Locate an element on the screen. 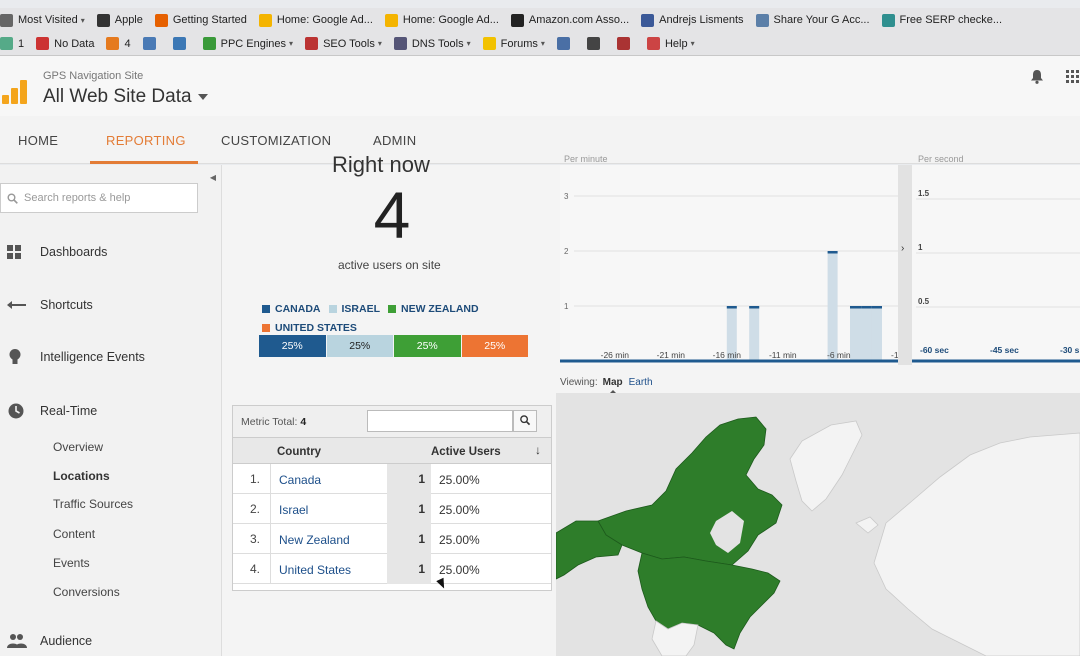 The width and height of the screenshot is (1080, 656). bookmark-dns-tools: DNS Tools ▾ is located at coordinates (432, 43).